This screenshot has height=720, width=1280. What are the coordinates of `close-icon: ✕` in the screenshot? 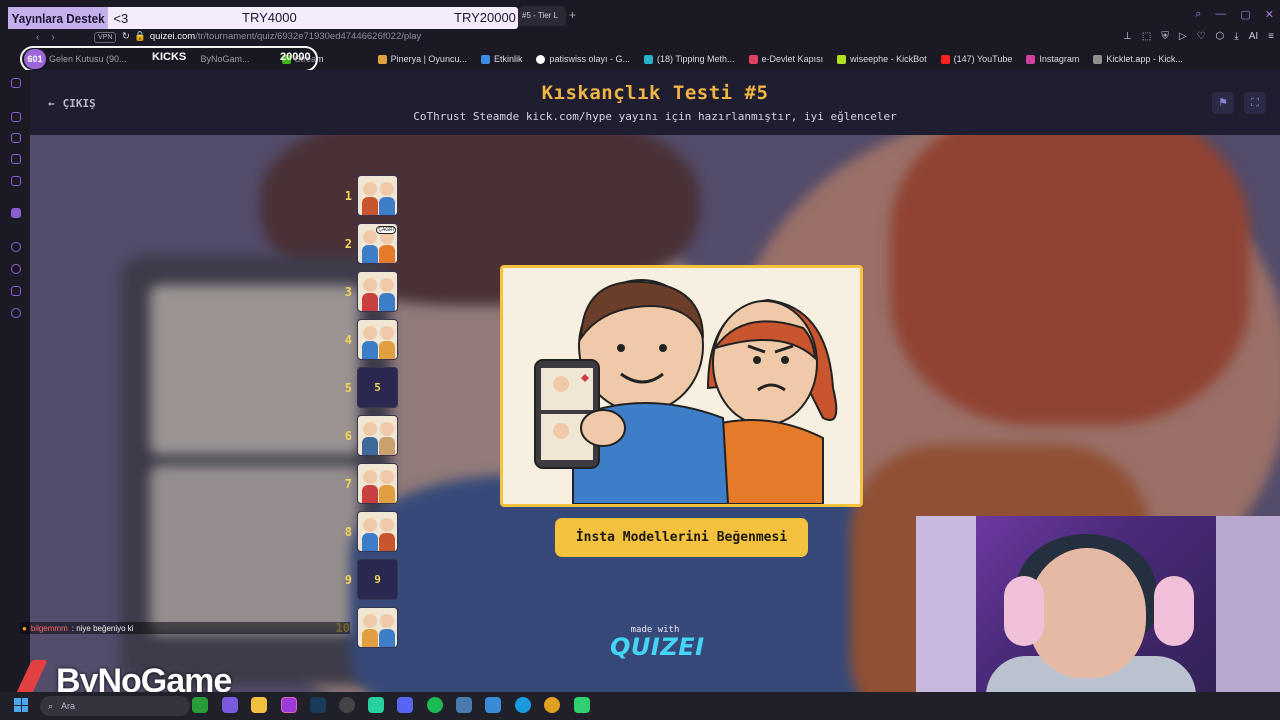 It's located at (1269, 14).